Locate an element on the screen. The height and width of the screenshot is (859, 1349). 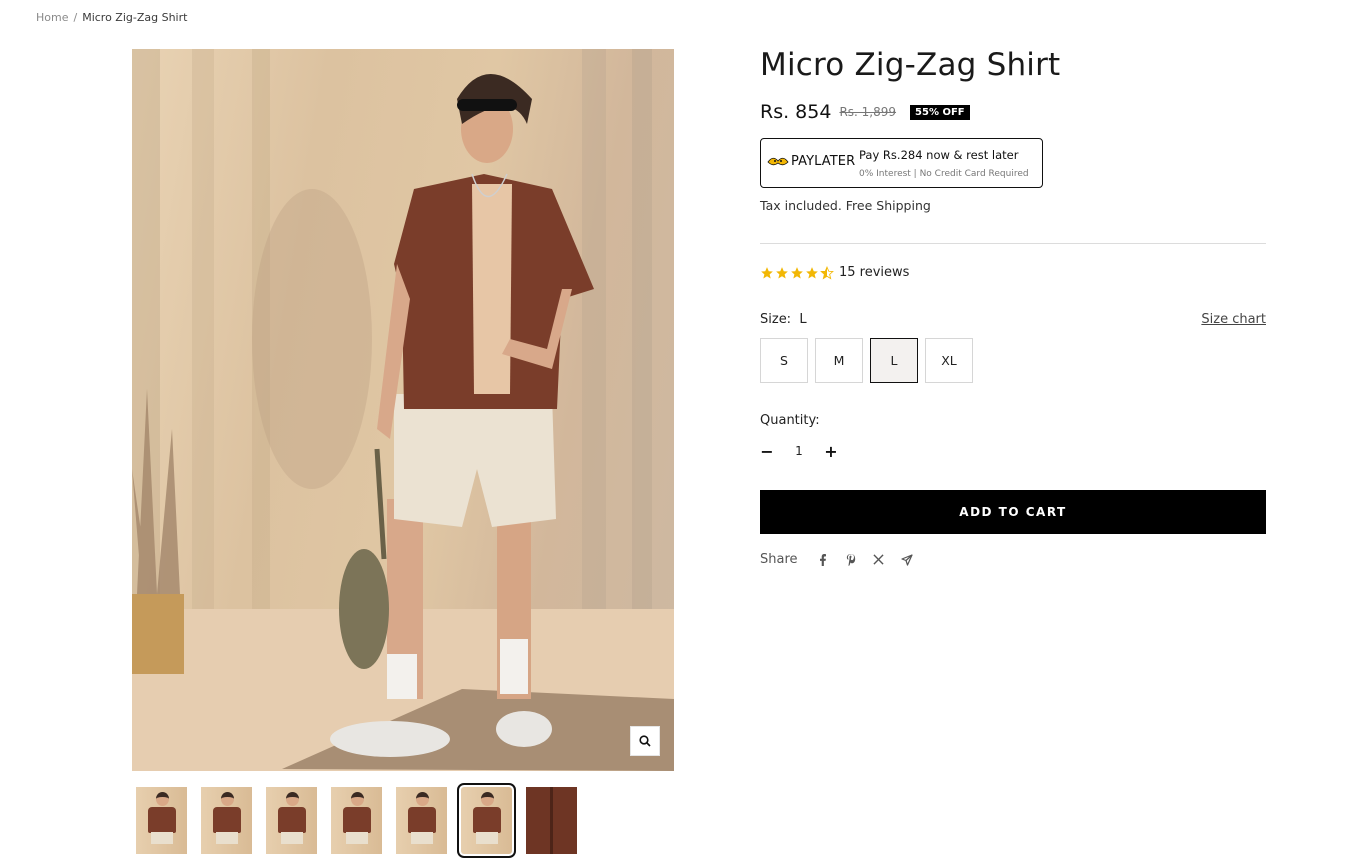
paylater-subtext: 0% Interest | No Credit Card Required is located at coordinates (944, 174).